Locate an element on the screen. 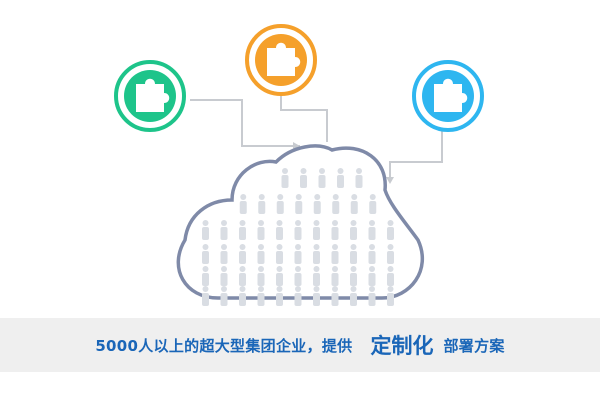 The width and height of the screenshot is (600, 400). connector-green is located at coordinates (245, 123).